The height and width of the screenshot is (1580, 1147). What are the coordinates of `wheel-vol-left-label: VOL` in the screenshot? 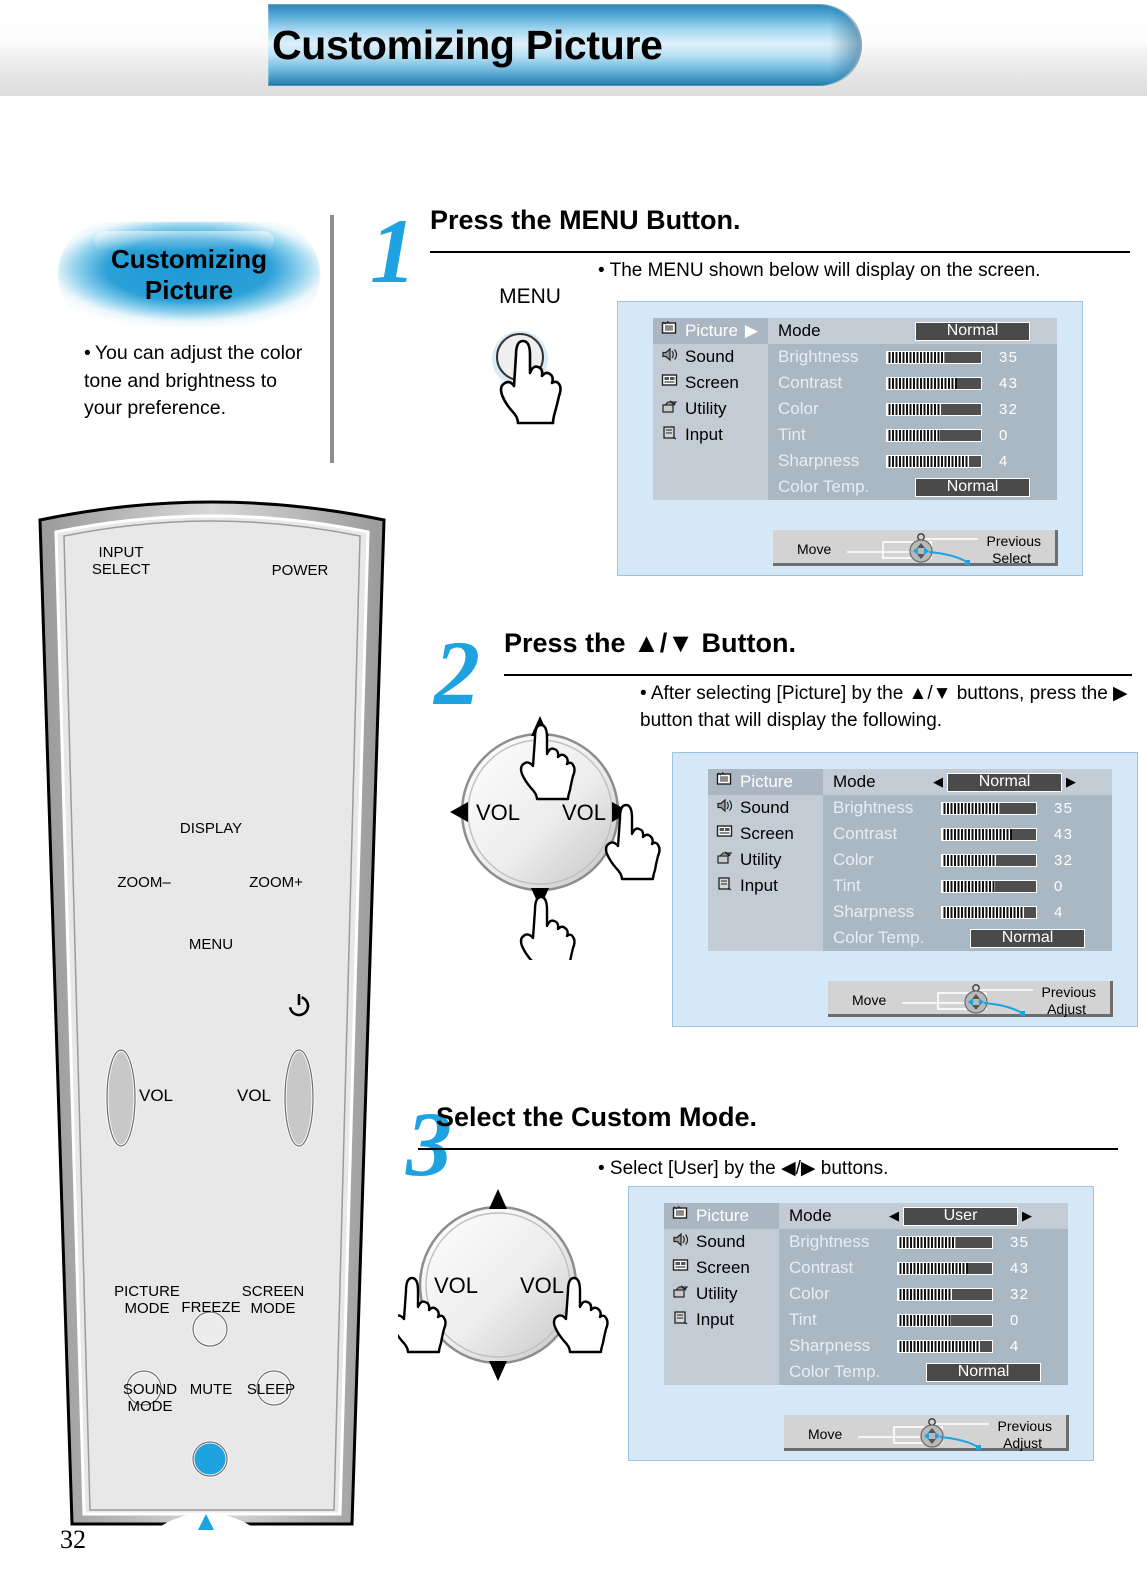 It's located at (156, 1095).